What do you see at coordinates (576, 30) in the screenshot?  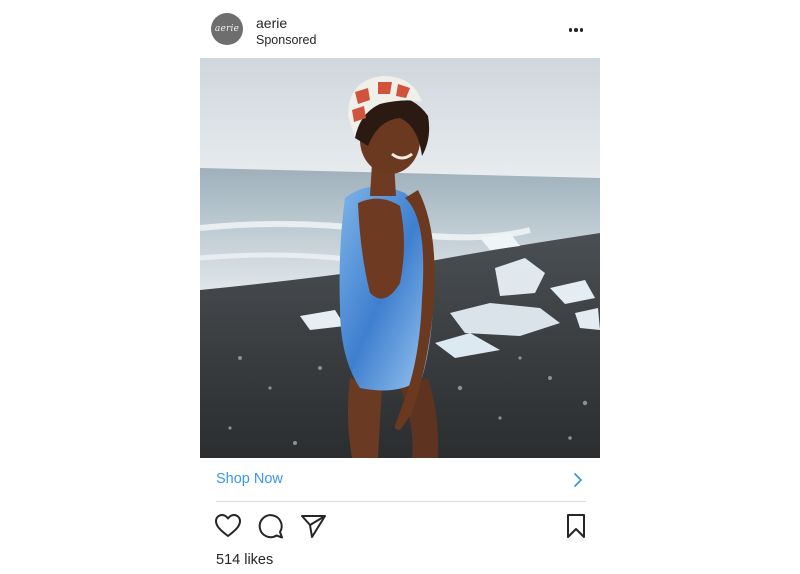 I see `more-options-button` at bounding box center [576, 30].